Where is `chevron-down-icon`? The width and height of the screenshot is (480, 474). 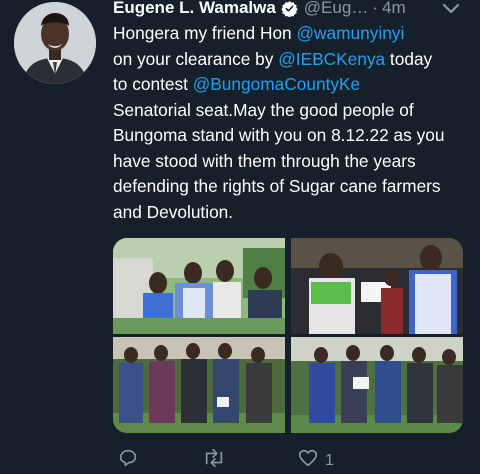 chevron-down-icon is located at coordinates (451, 11).